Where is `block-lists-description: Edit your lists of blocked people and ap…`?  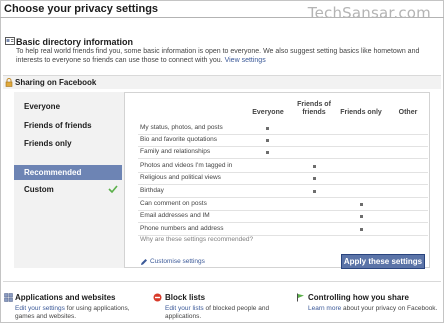
block-lists-description: Edit your lists of blocked people and ap… is located at coordinates (225, 313).